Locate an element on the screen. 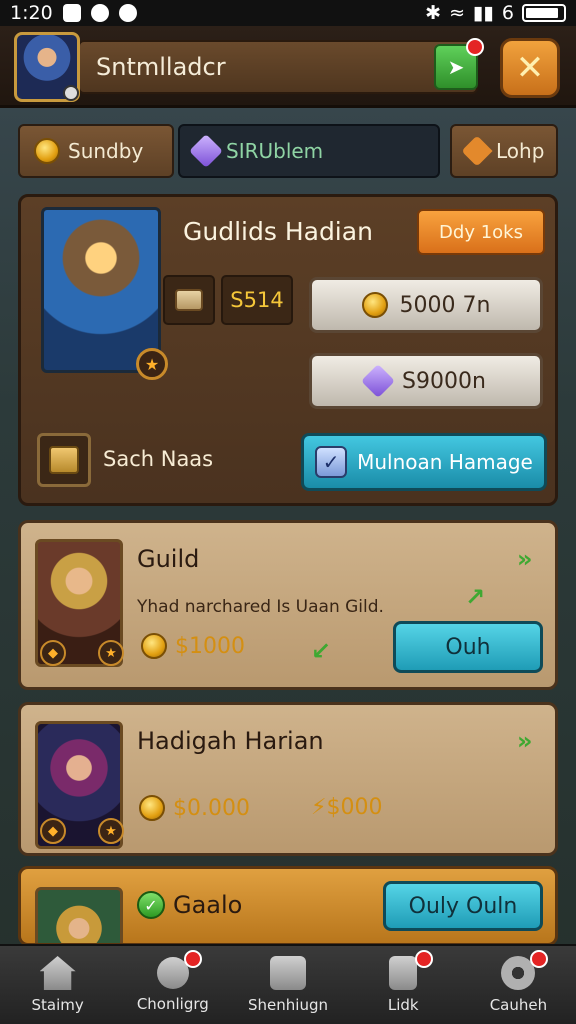 This screenshot has height=1024, width=576. gift-icon: ➤ is located at coordinates (456, 67).